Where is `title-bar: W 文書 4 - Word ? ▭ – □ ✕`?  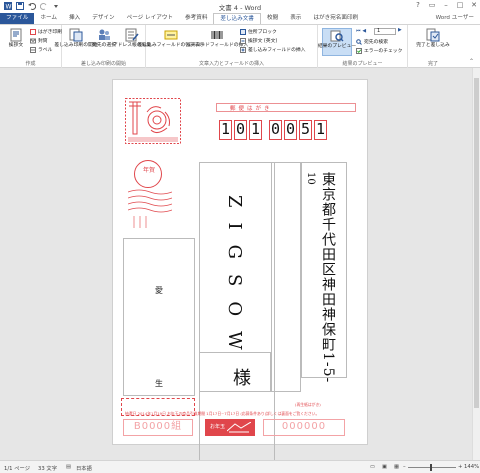
title-bar: W 文書 4 - Word ? ▭ – □ ✕ is located at coordinates (240, 6).